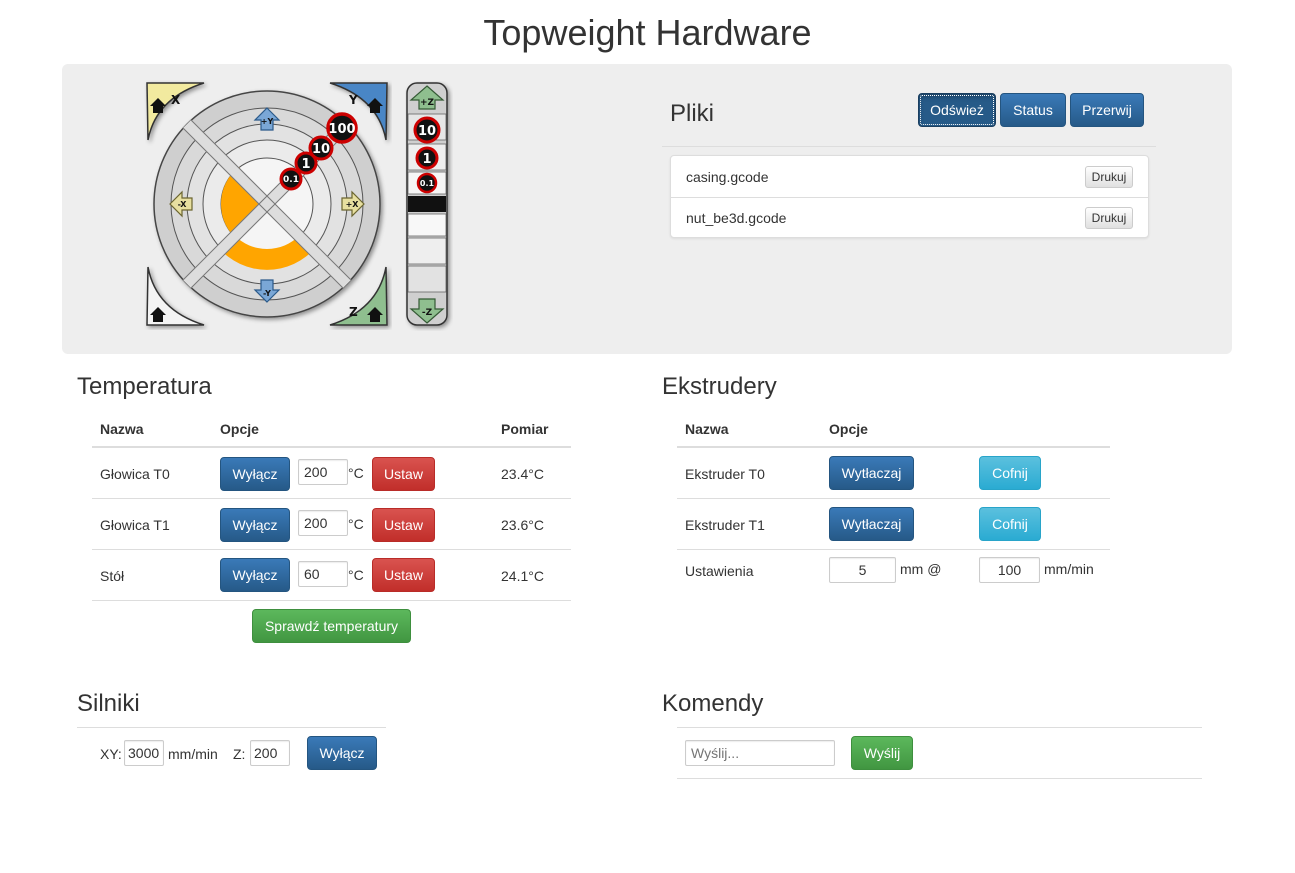  I want to click on commands-divider-bottom, so click(939, 778).